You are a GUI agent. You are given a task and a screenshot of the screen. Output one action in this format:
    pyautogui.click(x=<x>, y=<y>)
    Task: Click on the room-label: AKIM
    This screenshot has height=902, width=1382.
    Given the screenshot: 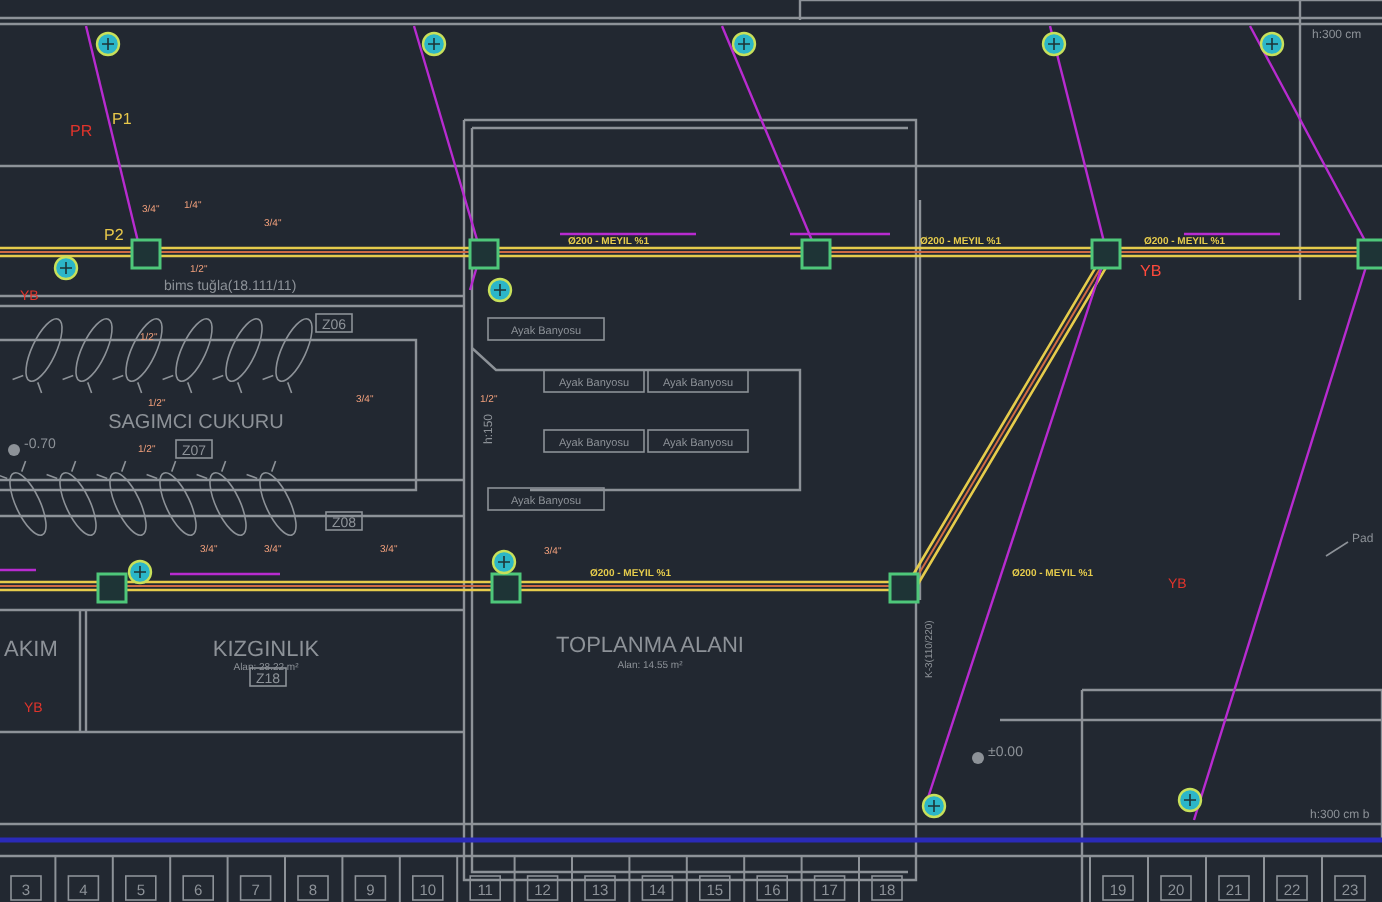 What is the action you would take?
    pyautogui.click(x=31, y=650)
    